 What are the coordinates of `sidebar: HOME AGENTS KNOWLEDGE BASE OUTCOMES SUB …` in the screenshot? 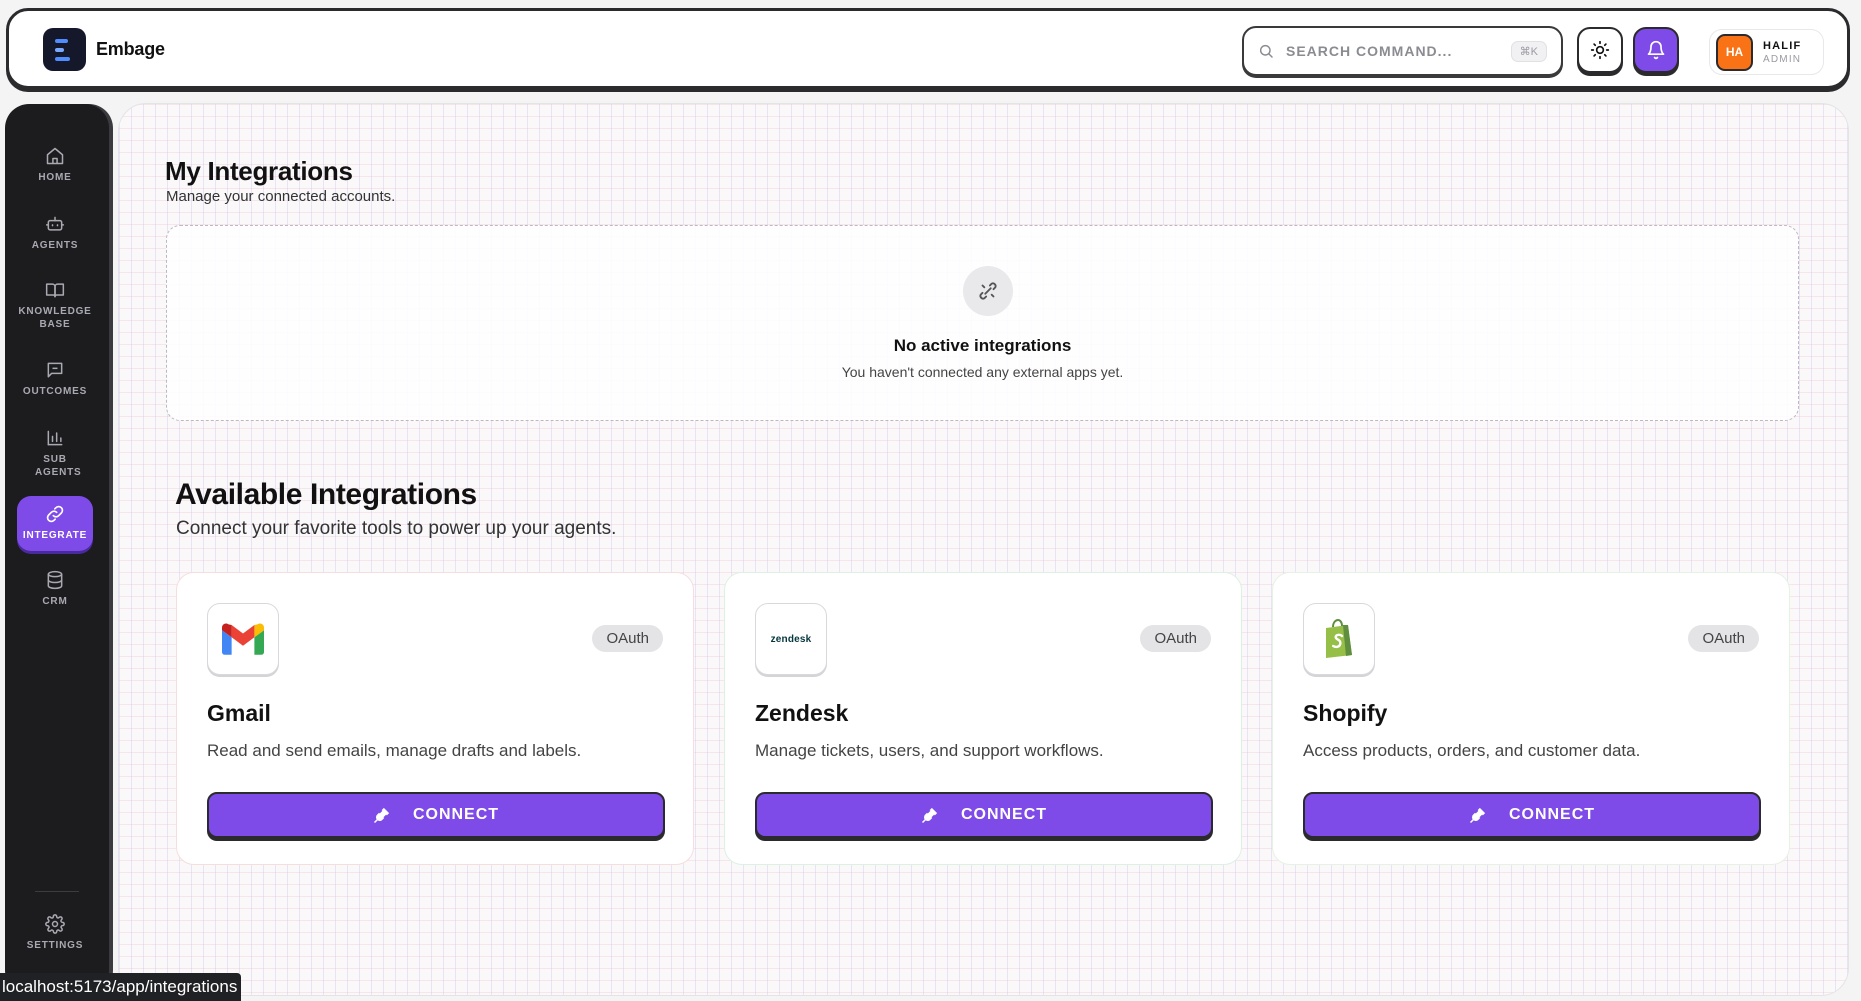 It's located at (57, 549).